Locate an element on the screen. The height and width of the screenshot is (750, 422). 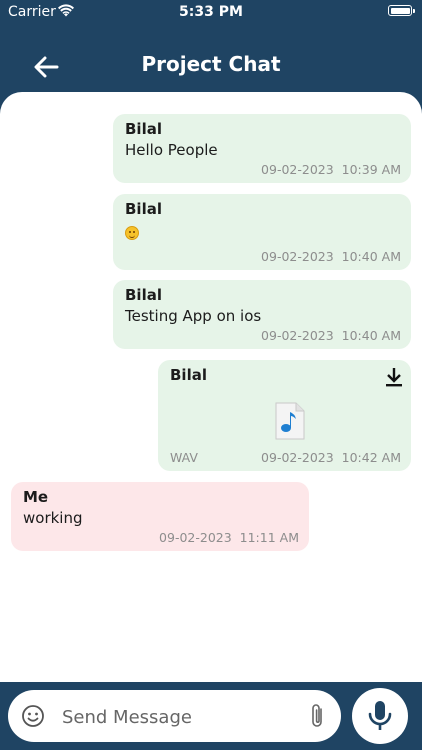
message-timestamp: 09-02-2023 10:39 AM is located at coordinates (331, 169).